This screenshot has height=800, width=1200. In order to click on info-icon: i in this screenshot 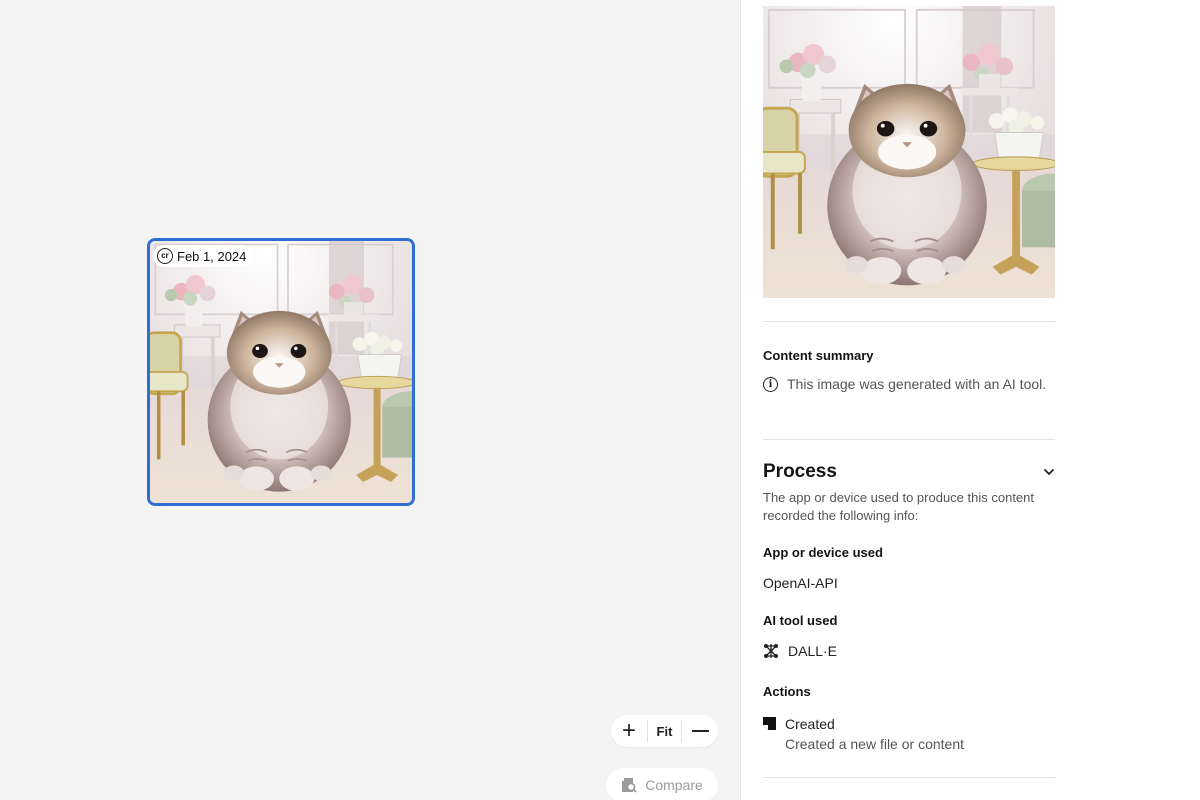, I will do `click(770, 384)`.